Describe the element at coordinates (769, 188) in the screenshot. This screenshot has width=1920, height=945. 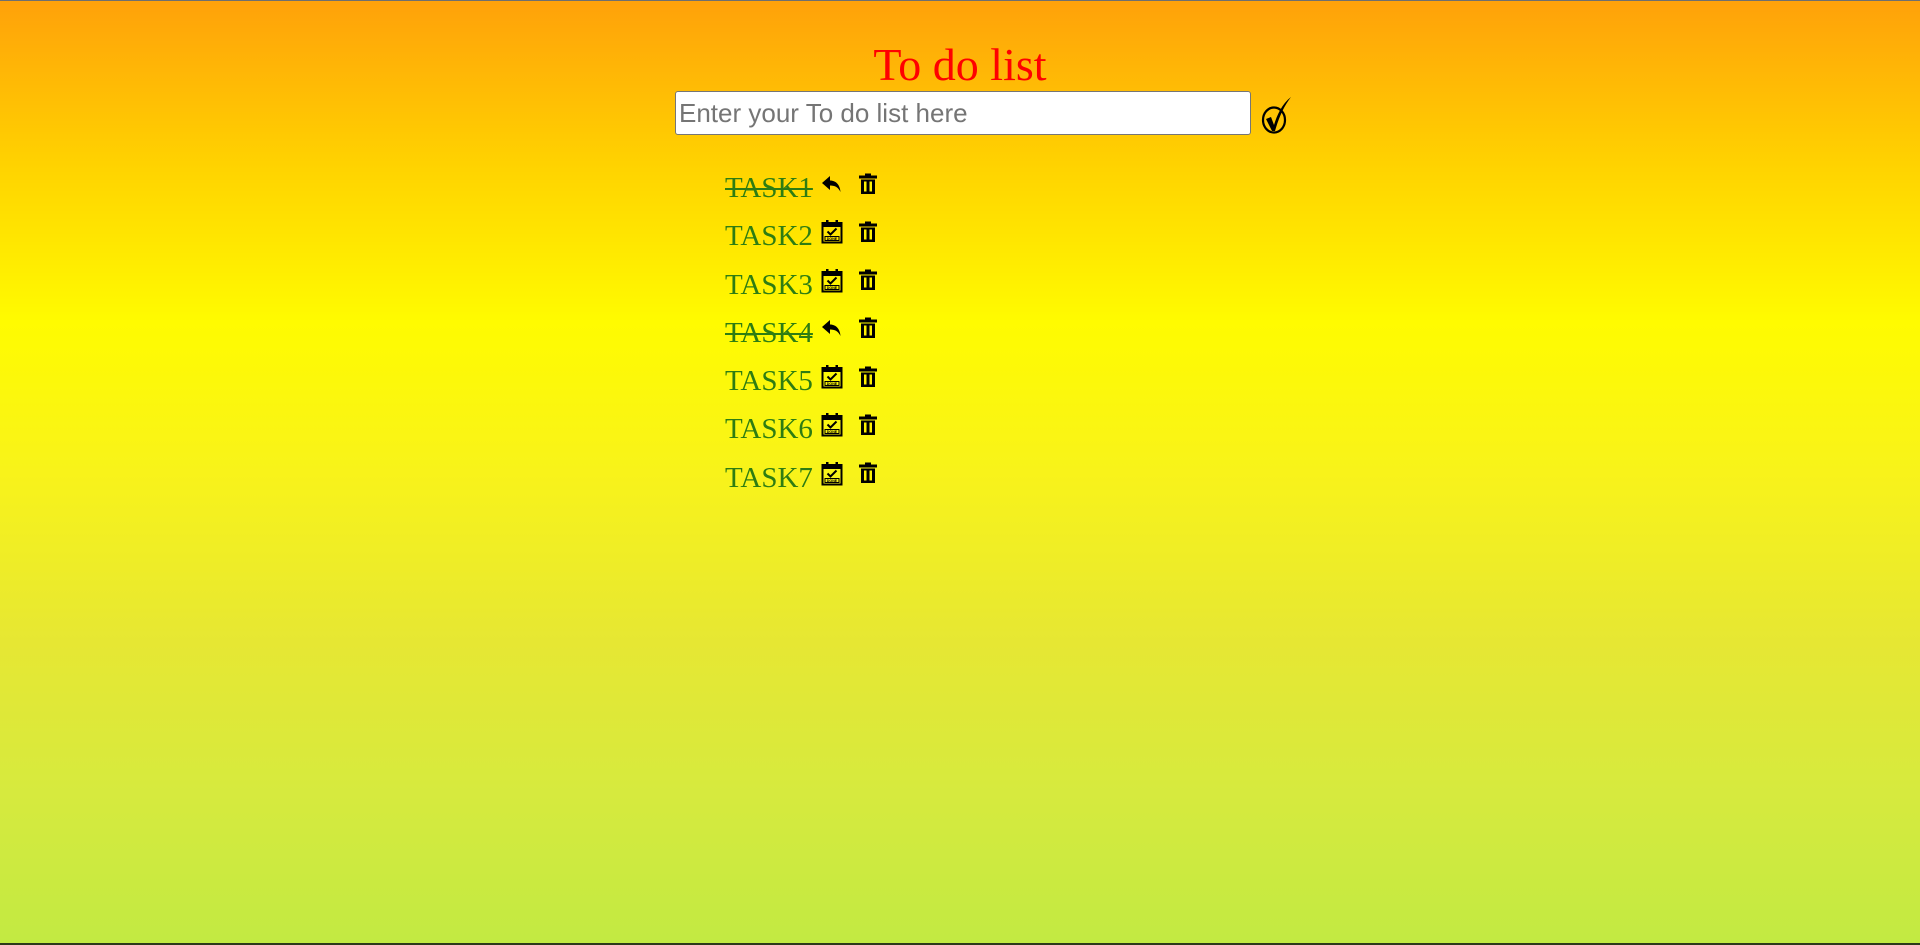
I see `task-label: TASK1` at that location.